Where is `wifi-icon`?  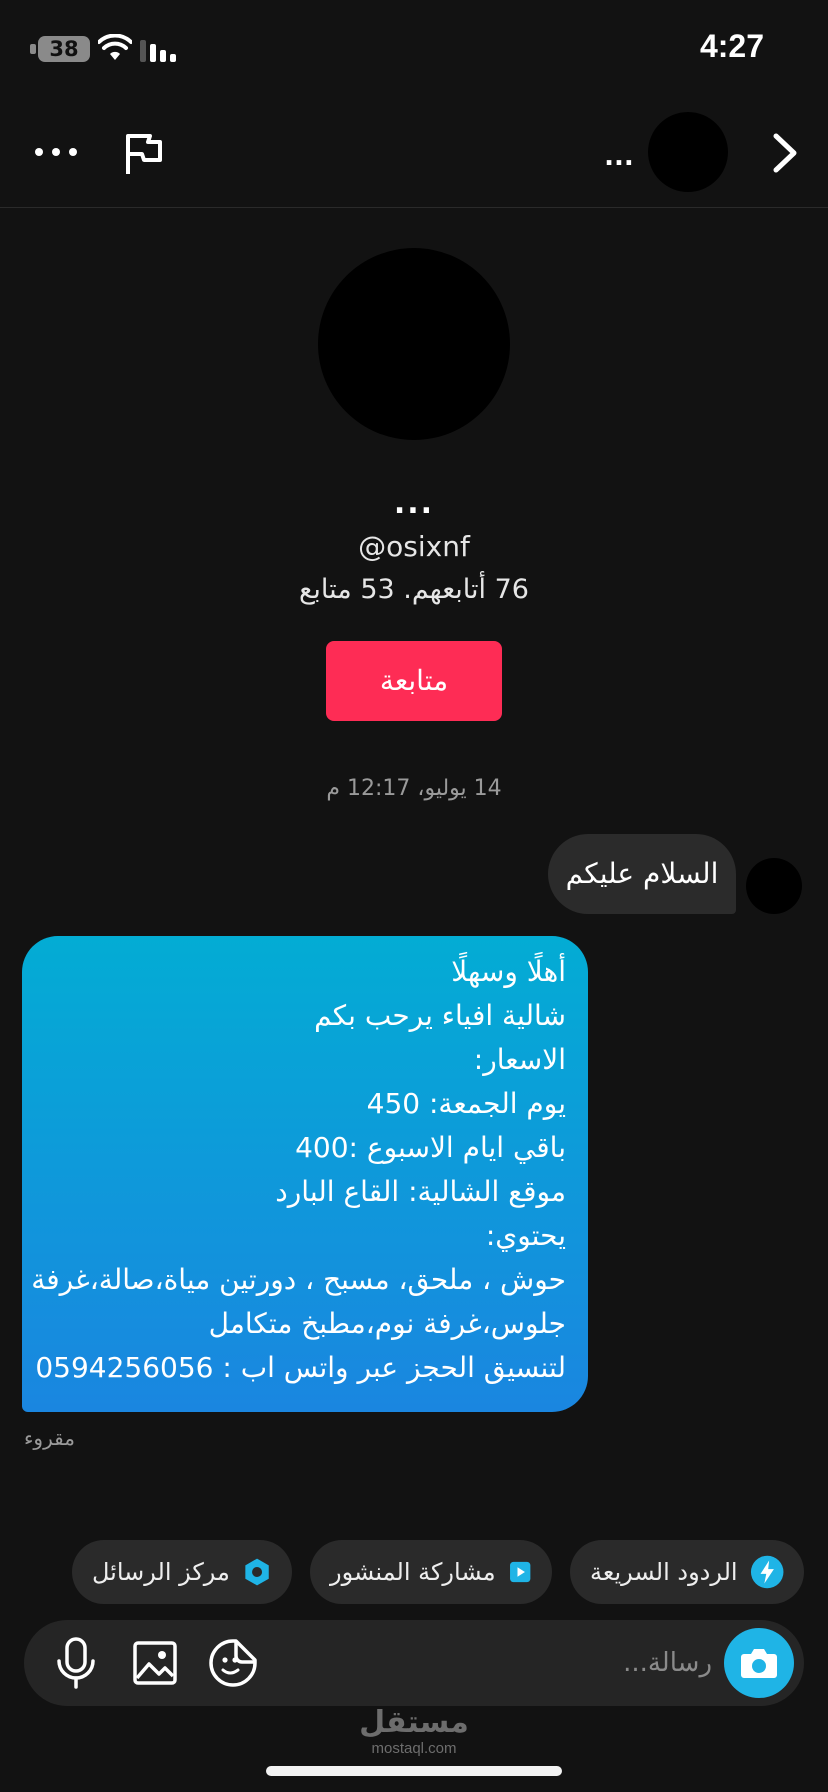 wifi-icon is located at coordinates (115, 47).